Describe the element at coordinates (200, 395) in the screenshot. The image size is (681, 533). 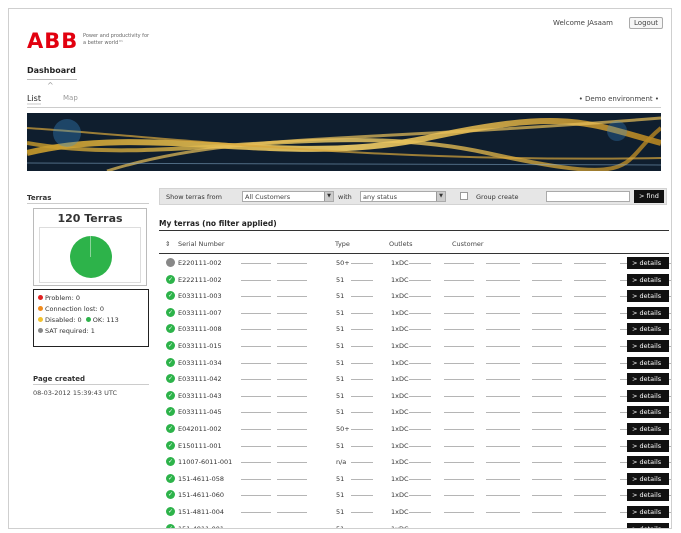
I see `serial-number-cell: E033111-043` at that location.